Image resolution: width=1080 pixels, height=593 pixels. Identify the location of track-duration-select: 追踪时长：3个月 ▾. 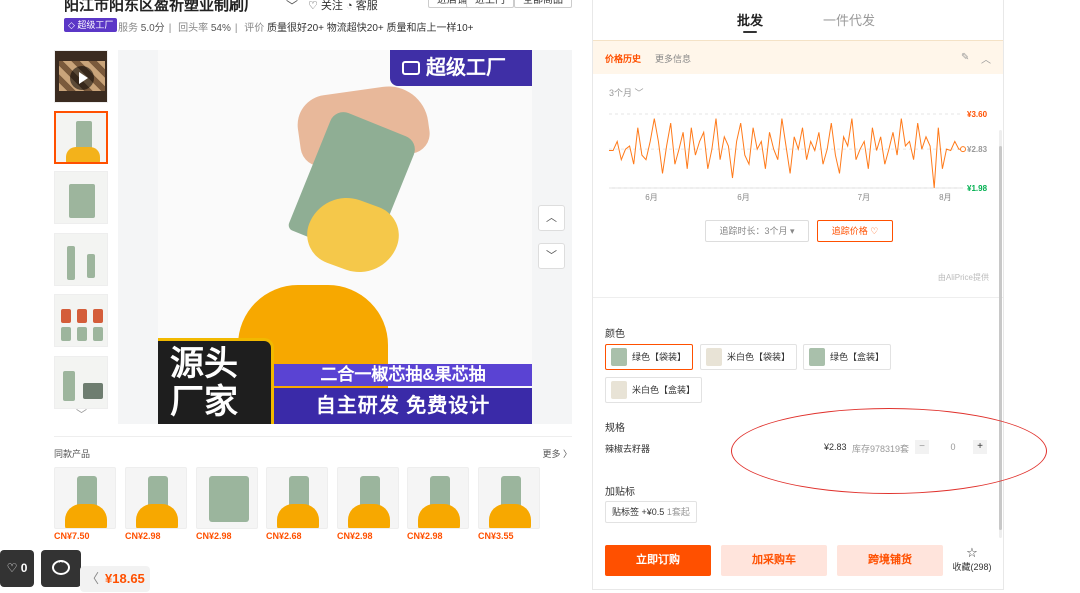
(757, 231).